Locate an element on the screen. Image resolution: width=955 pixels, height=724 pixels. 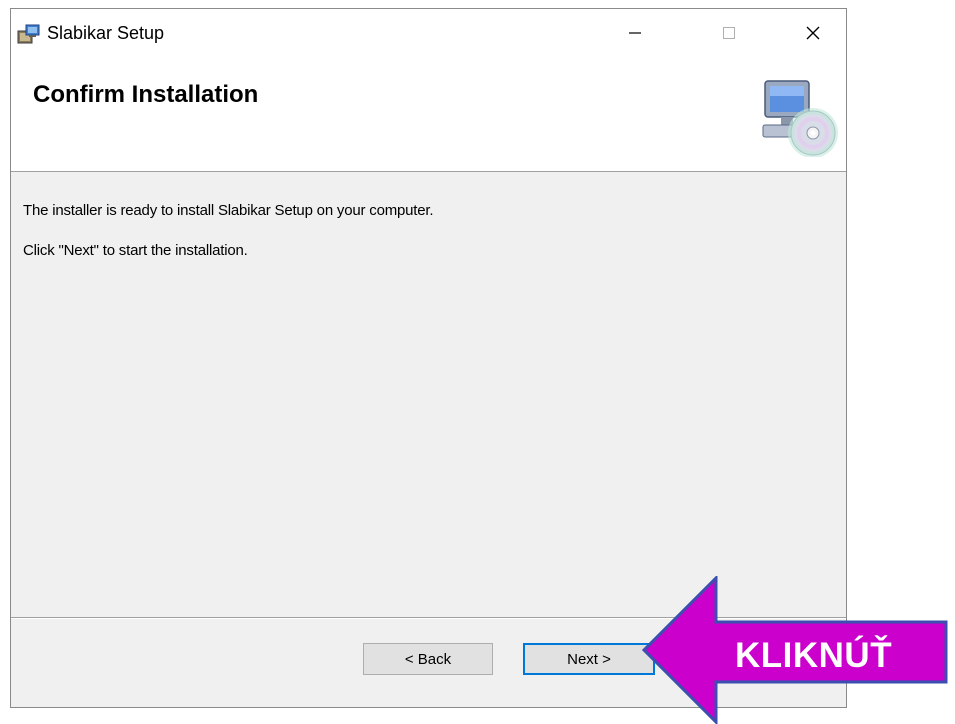
computer-cd-icon is located at coordinates (800, 118).